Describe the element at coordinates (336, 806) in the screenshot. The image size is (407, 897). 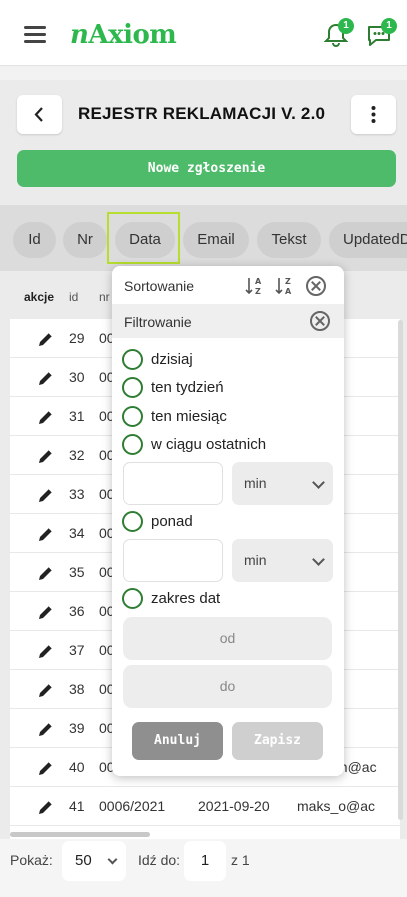
I see `cell-email: maks_o@ac` at that location.